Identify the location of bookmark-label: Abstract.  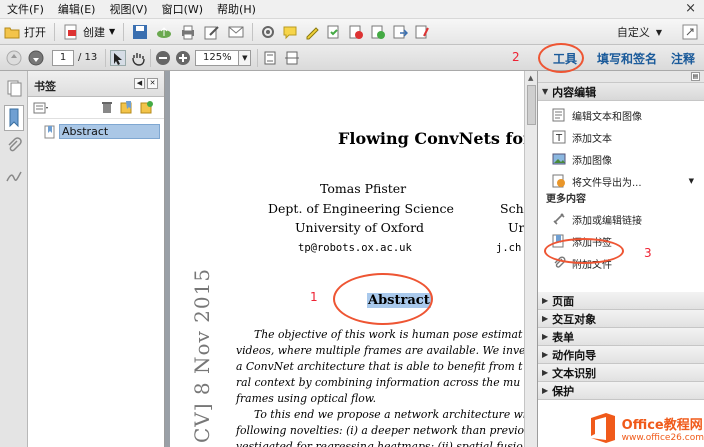
(109, 131).